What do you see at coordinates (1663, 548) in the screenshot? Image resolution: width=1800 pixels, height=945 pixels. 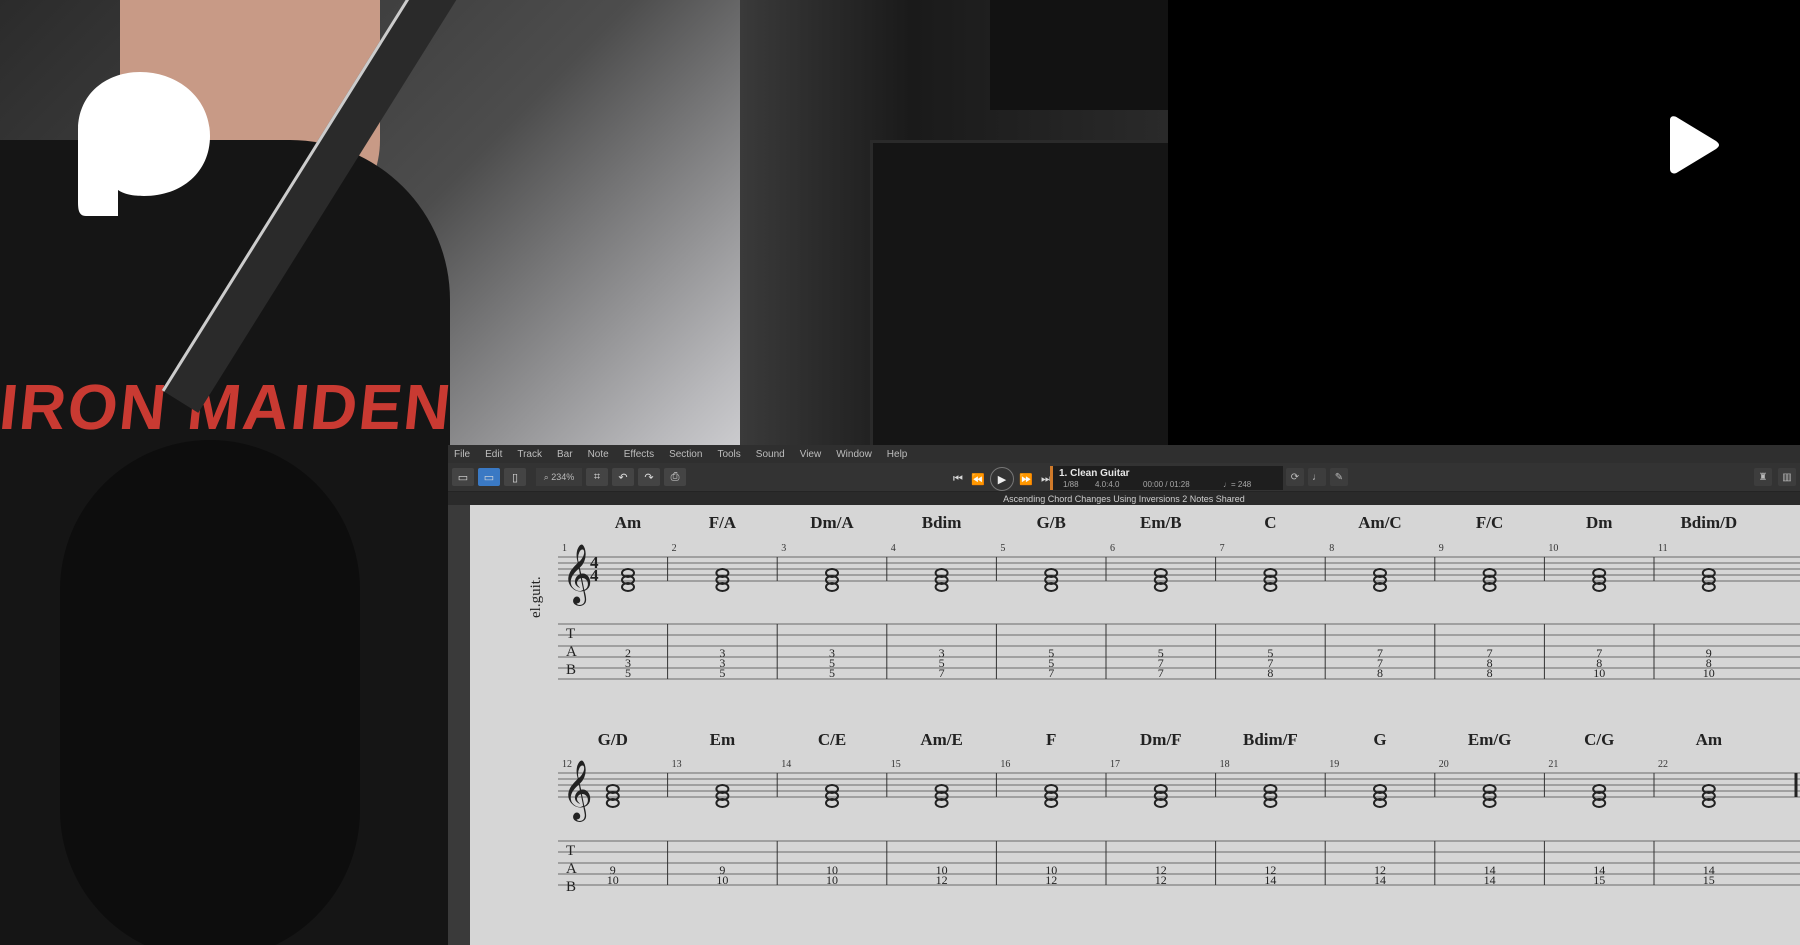 I see `measure-number: 11` at bounding box center [1663, 548].